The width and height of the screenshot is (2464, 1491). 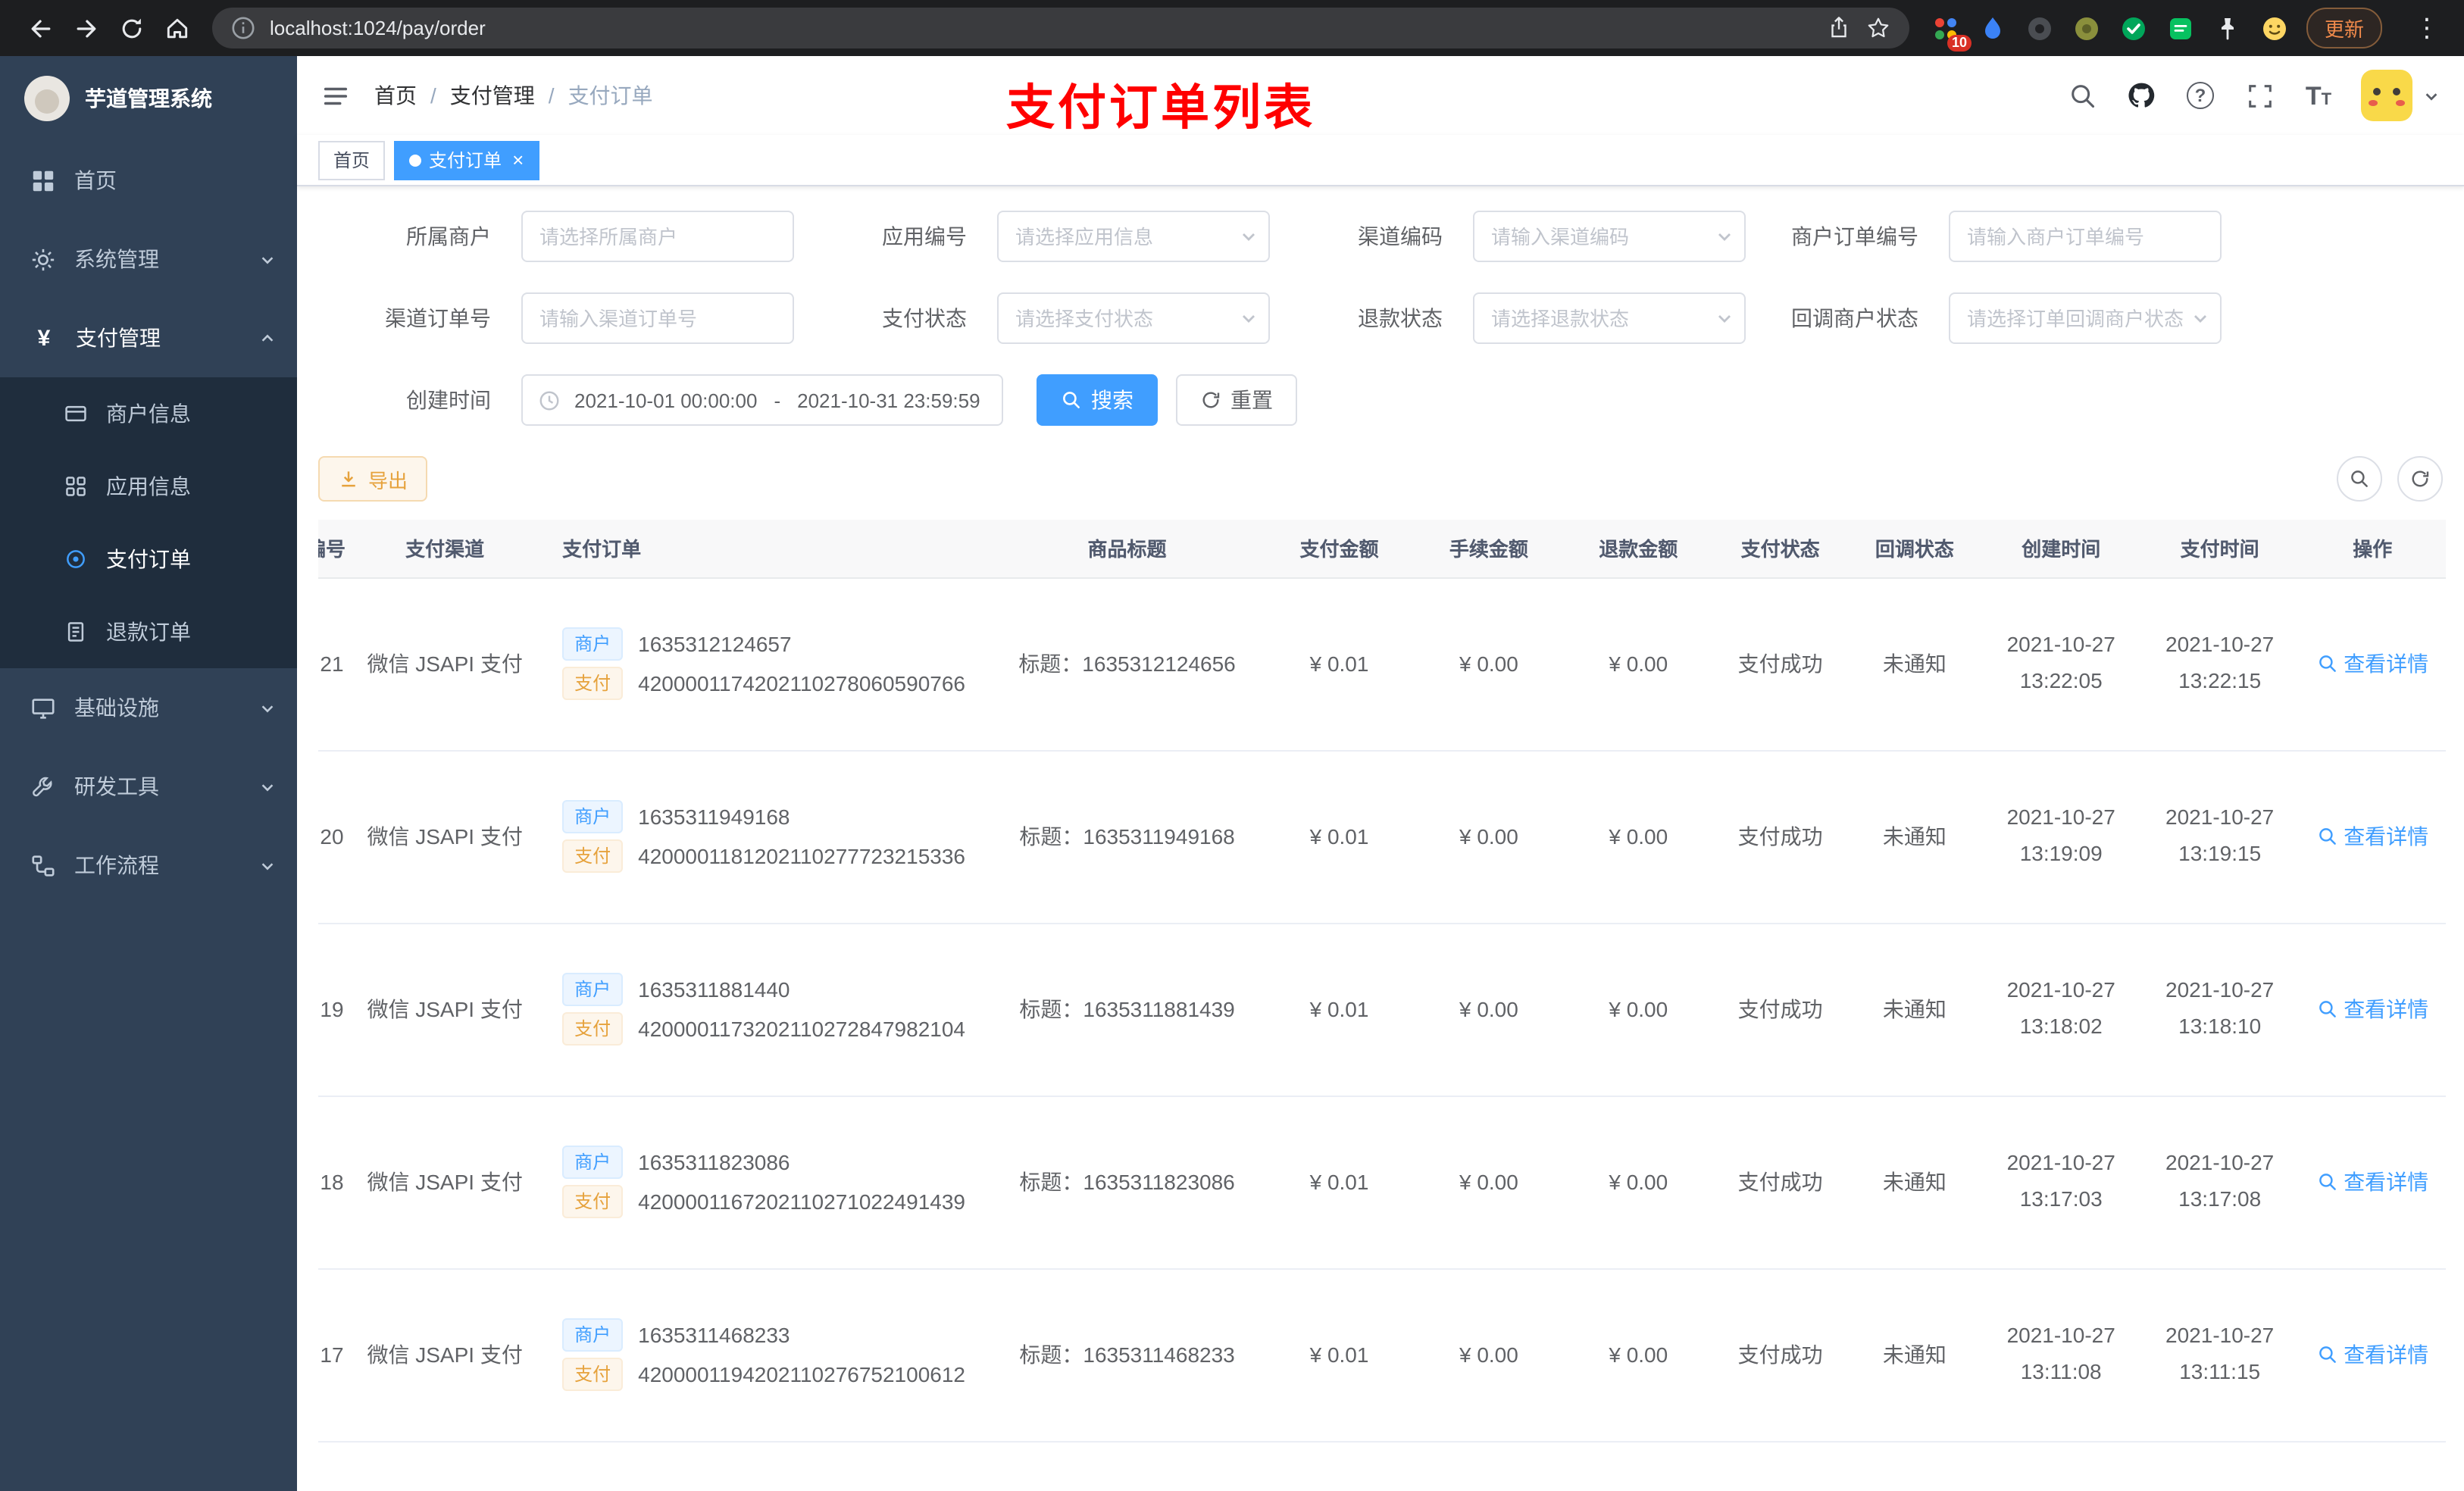 What do you see at coordinates (148, 486) in the screenshot?
I see `sidebar-item-app-info: 应用信息` at bounding box center [148, 486].